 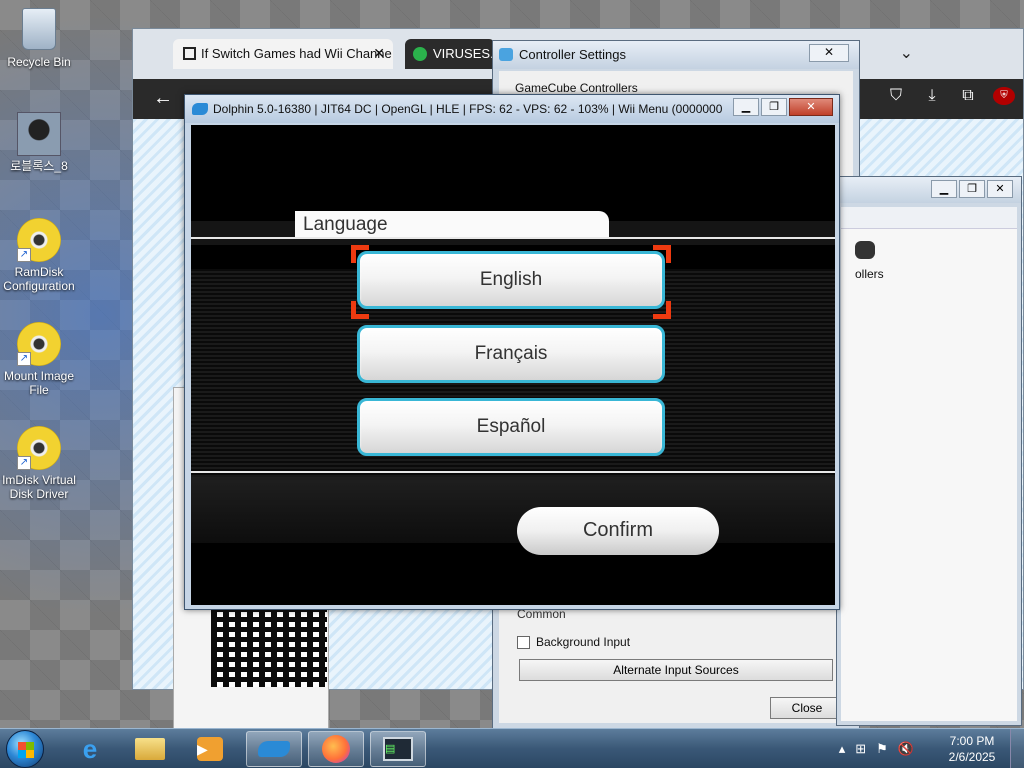 I want to click on clock: 7:00 PM 2/6/2025, so click(x=972, y=749).